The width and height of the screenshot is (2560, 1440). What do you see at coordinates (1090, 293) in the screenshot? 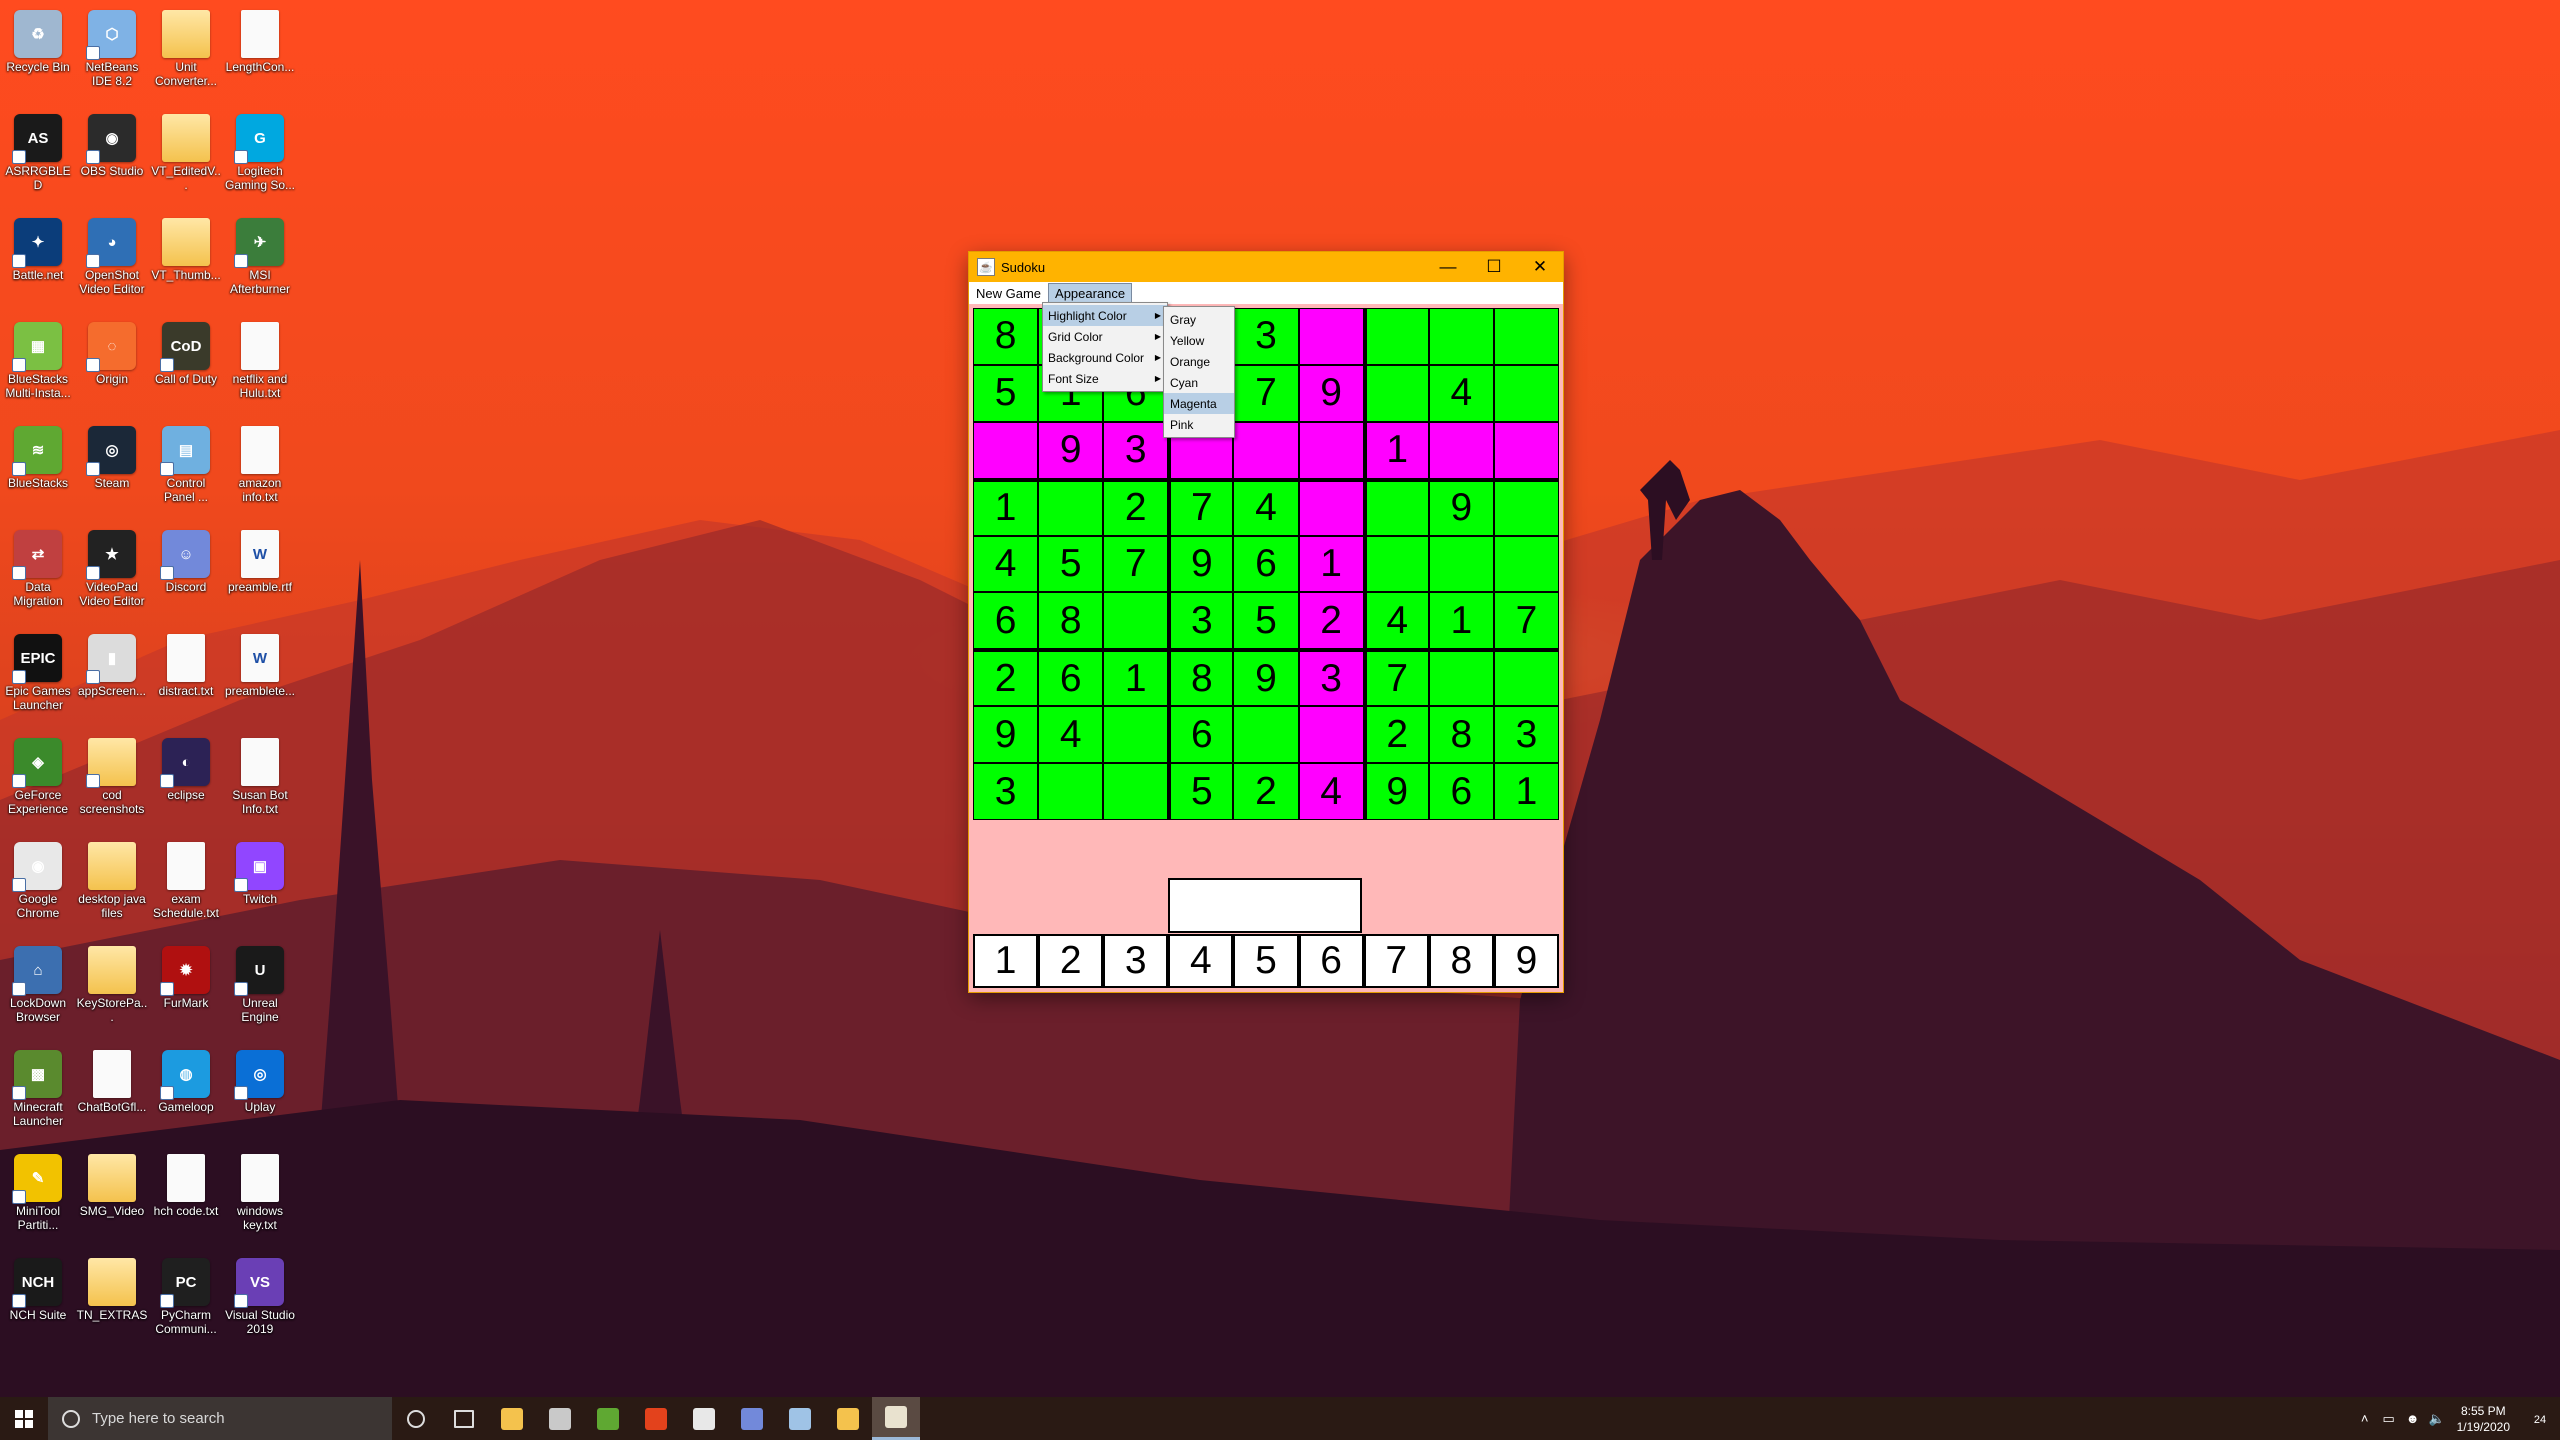
I see `menu-appearance: Appearance` at bounding box center [1090, 293].